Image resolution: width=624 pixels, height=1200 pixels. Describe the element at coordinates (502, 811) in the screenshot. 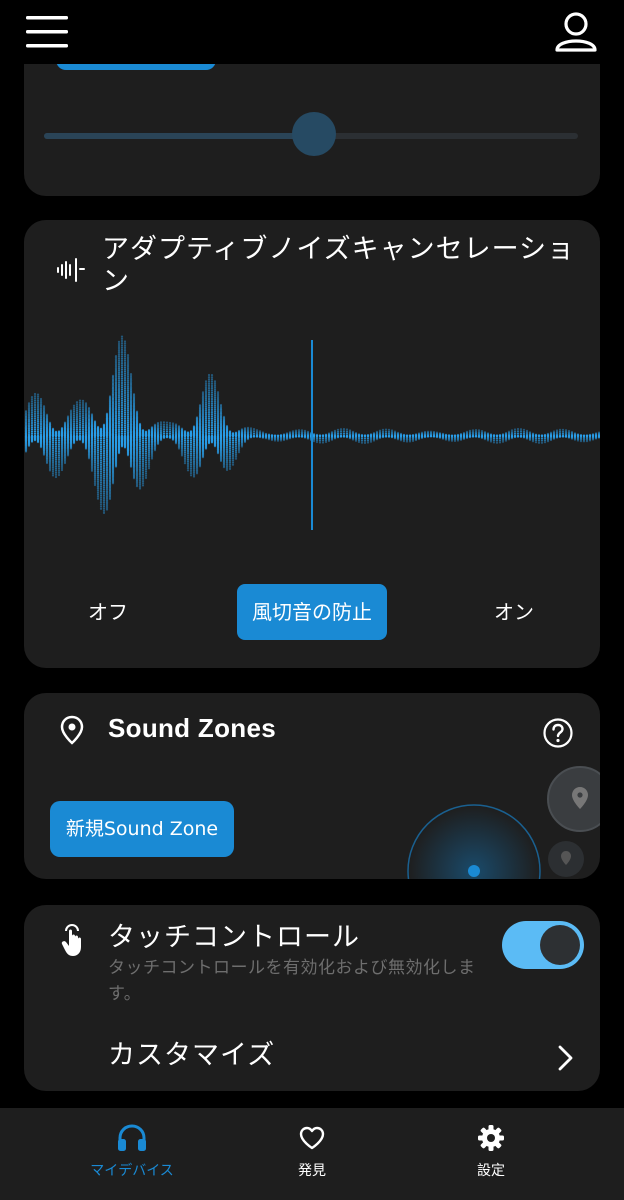

I see `sound-zone-map-graphic` at that location.